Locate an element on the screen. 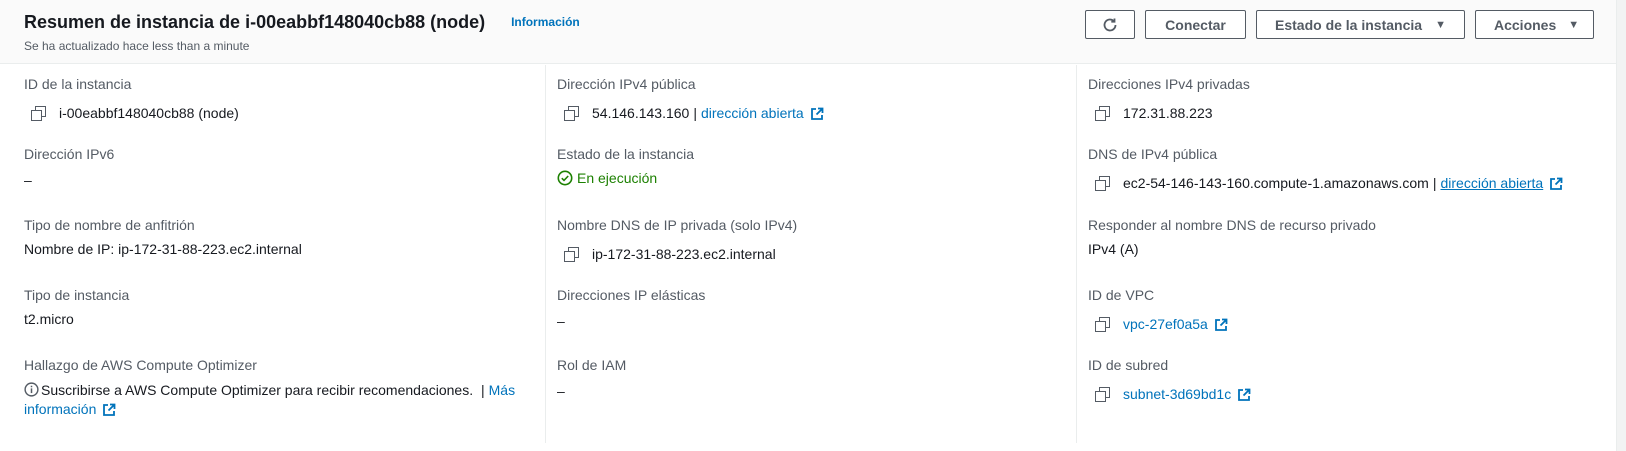 The width and height of the screenshot is (1626, 451). public-ipv4-value: 54.146.143.160 is located at coordinates (641, 113).